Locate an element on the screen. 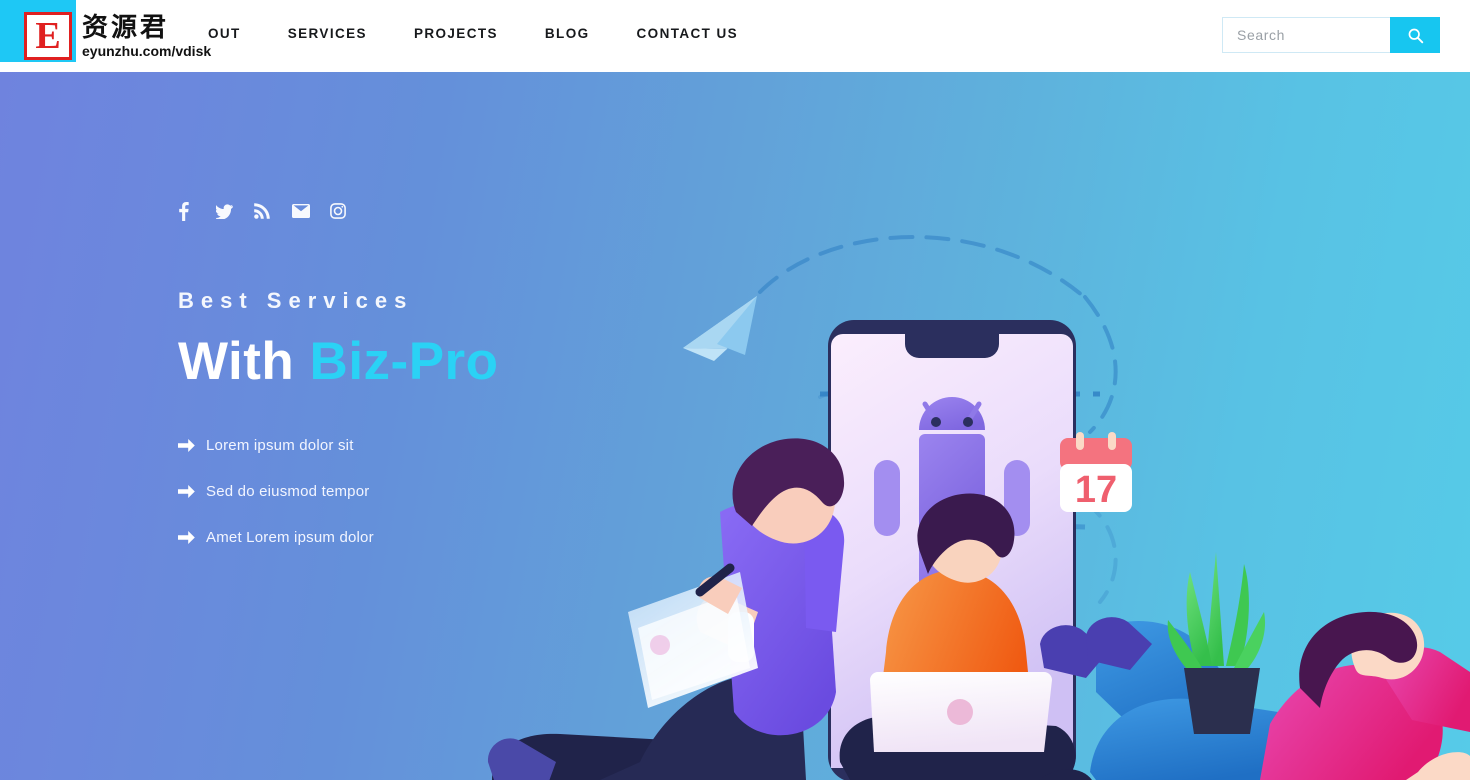 This screenshot has height=780, width=1470. logo-mark-letter: E is located at coordinates (48, 36).